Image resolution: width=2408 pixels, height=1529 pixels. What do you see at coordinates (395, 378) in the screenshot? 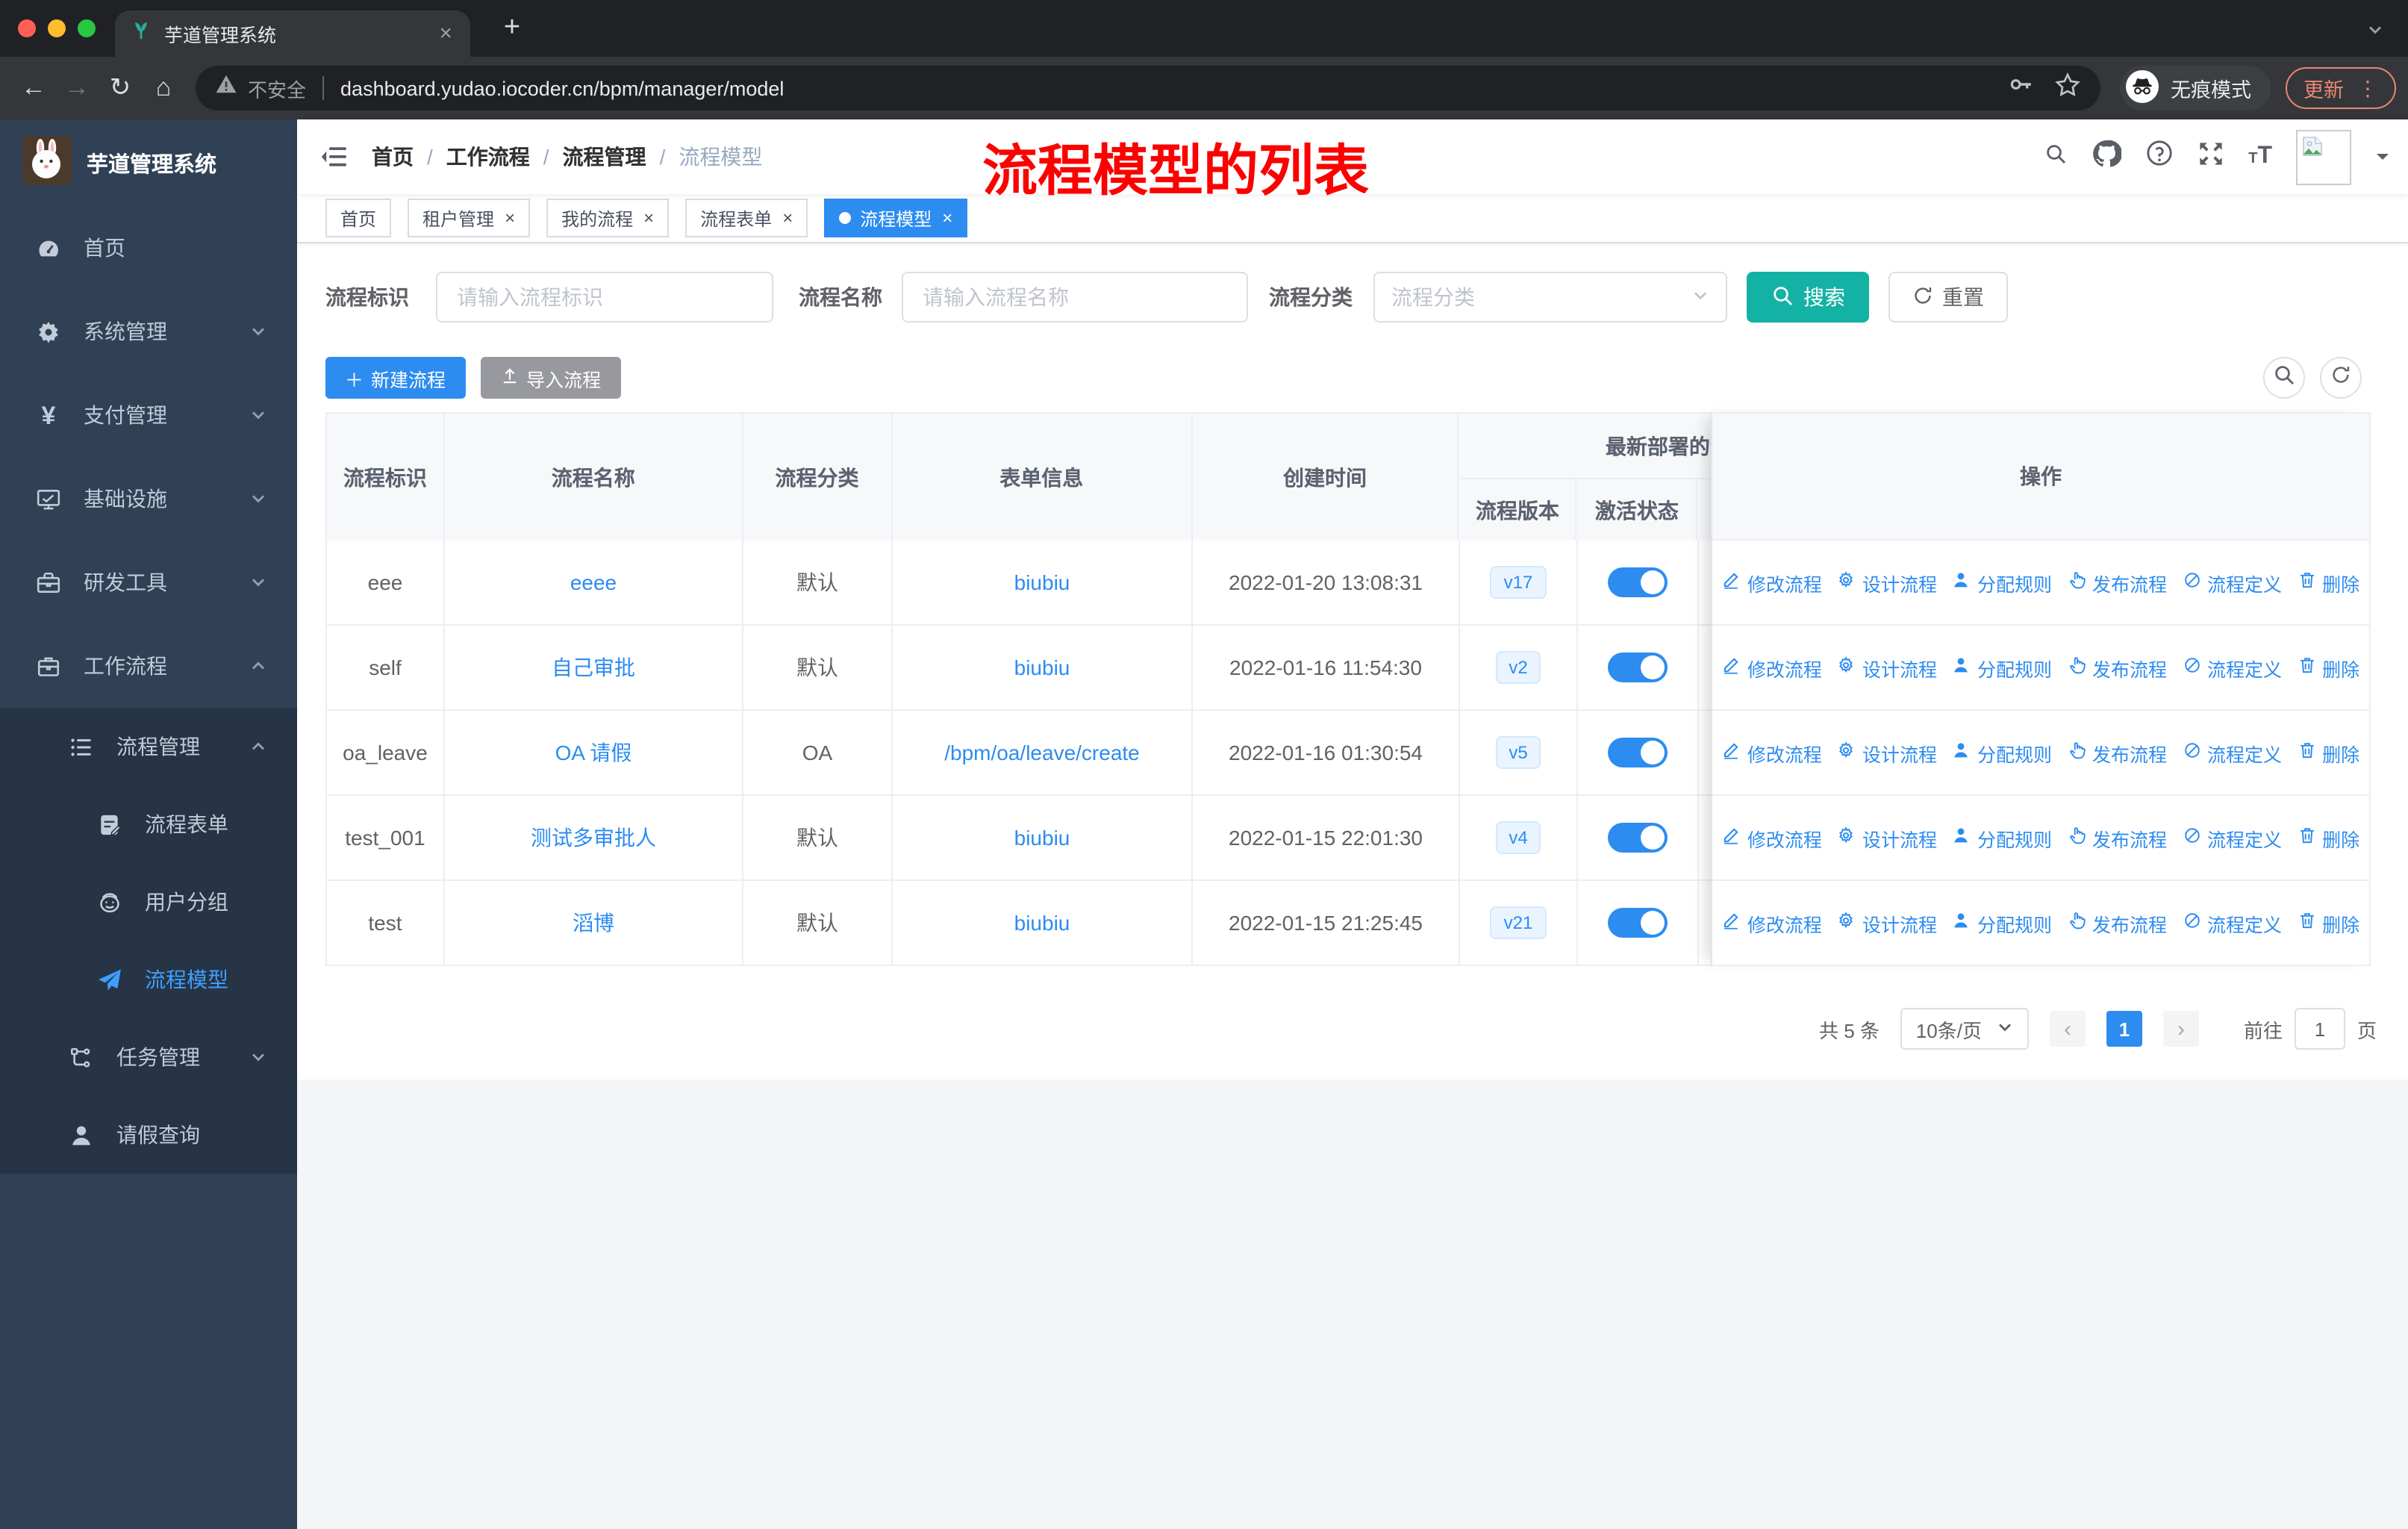
I see `create-process-button: ＋ 新建流程` at bounding box center [395, 378].